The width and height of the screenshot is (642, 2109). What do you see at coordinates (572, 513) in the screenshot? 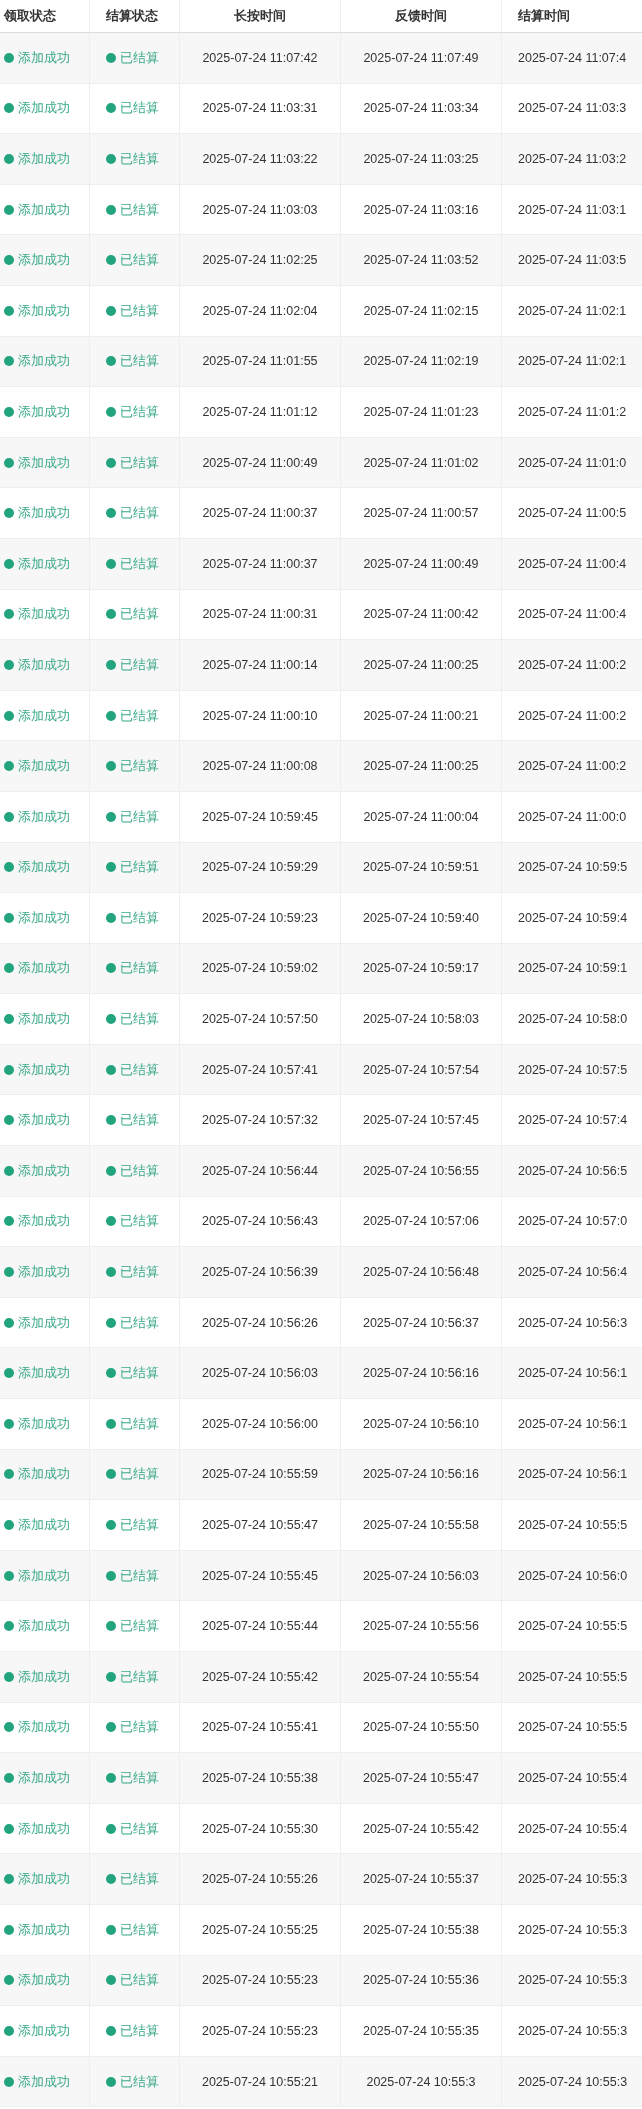
I see `table-cell: 2025-07-24 11:00:5` at bounding box center [572, 513].